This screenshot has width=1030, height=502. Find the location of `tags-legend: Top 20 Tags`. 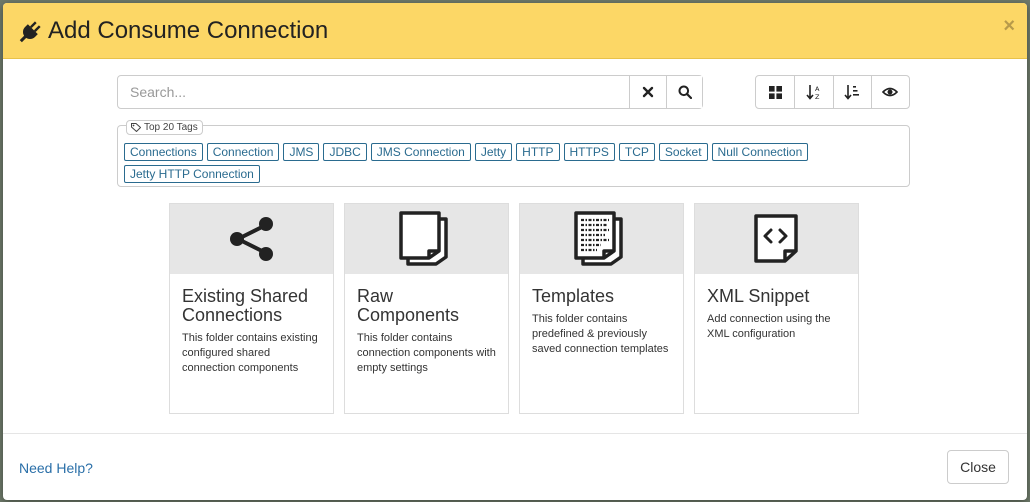

tags-legend: Top 20 Tags is located at coordinates (164, 127).